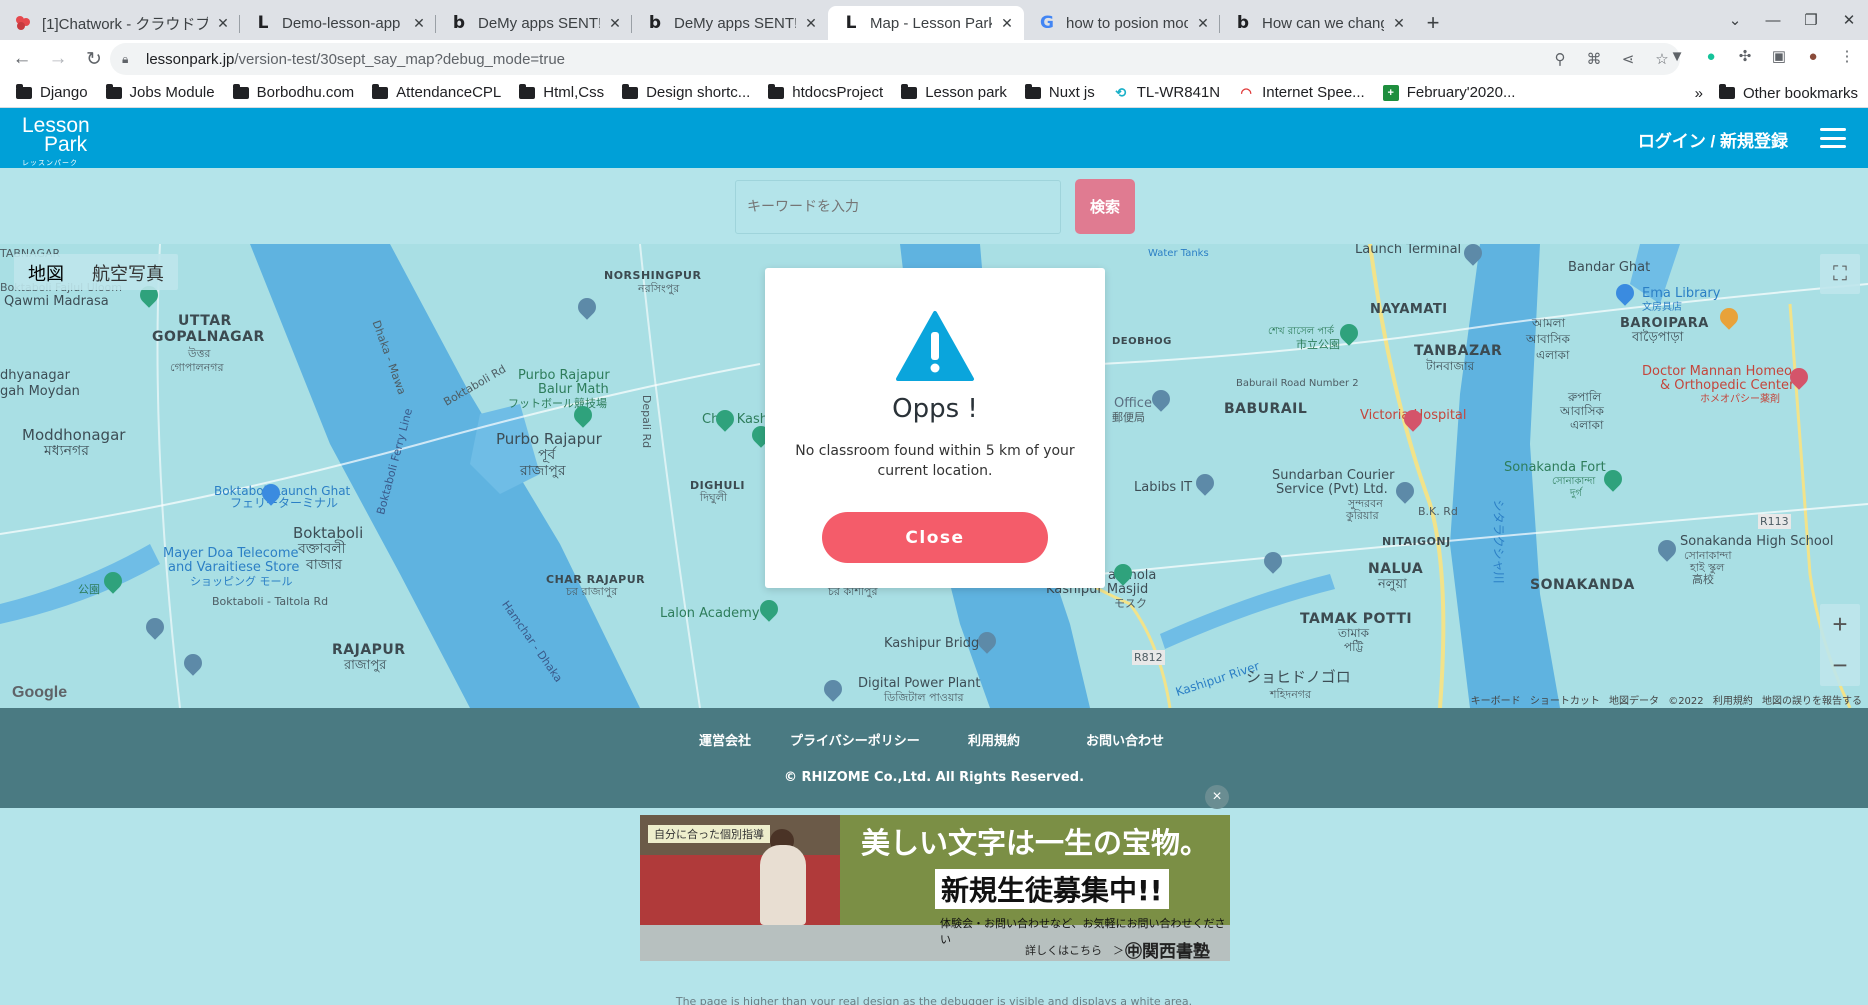 The image size is (1868, 1005). What do you see at coordinates (1813, 56) in the screenshot?
I see `profile-avatar-icon: ●` at bounding box center [1813, 56].